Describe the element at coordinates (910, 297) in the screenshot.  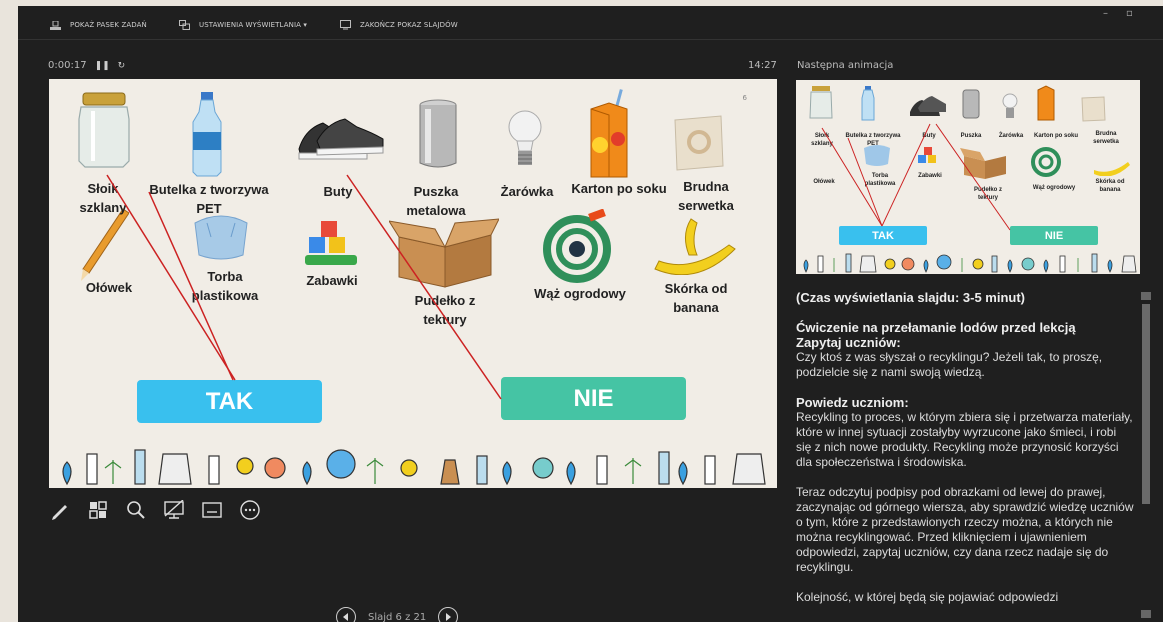
I see `notes-duration: (Czas wyświetlania slajdu: 3-5 minut)` at that location.